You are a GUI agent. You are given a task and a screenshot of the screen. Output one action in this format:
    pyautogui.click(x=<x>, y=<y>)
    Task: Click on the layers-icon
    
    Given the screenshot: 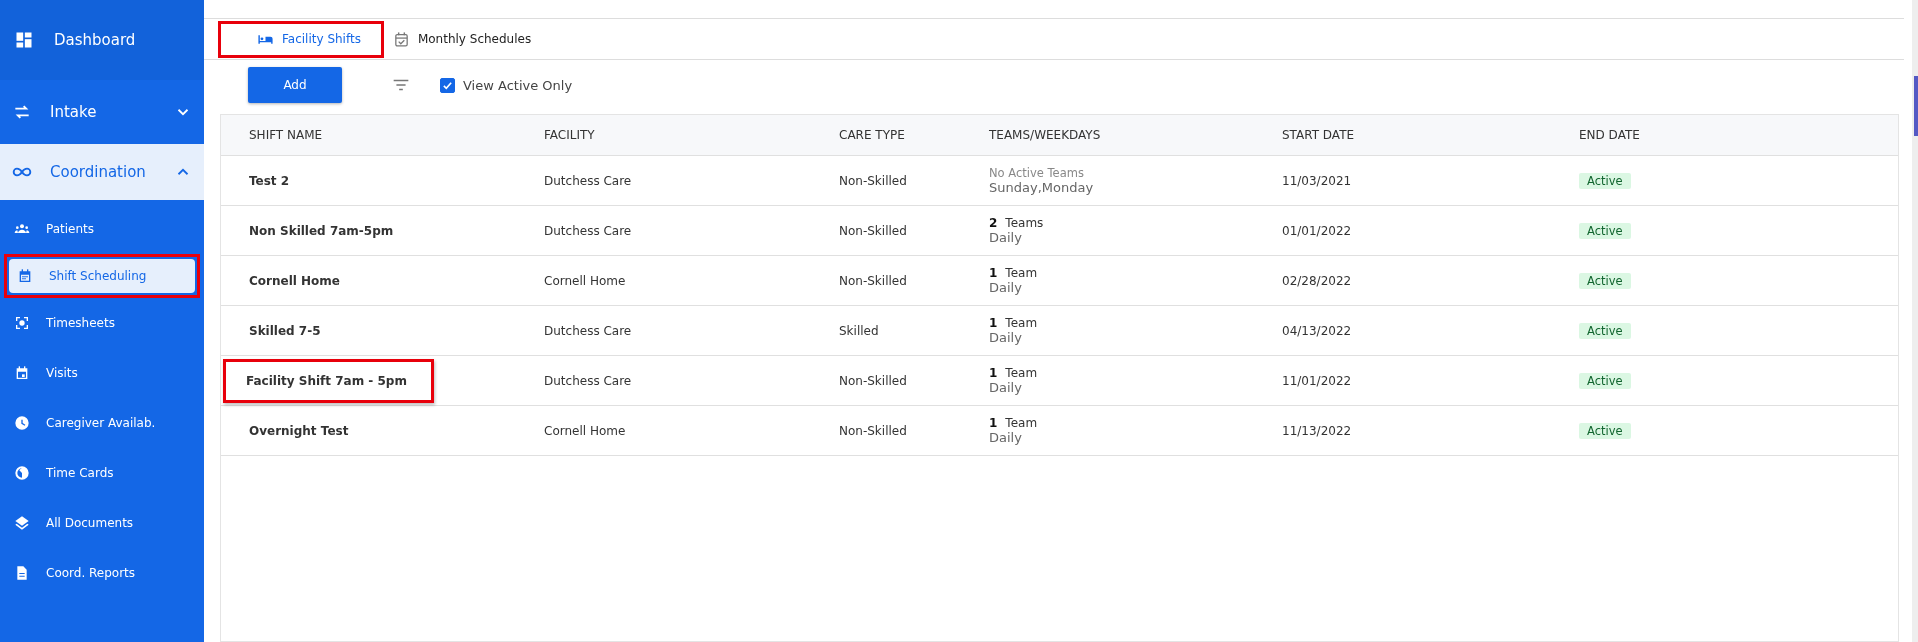 What is the action you would take?
    pyautogui.click(x=22, y=523)
    